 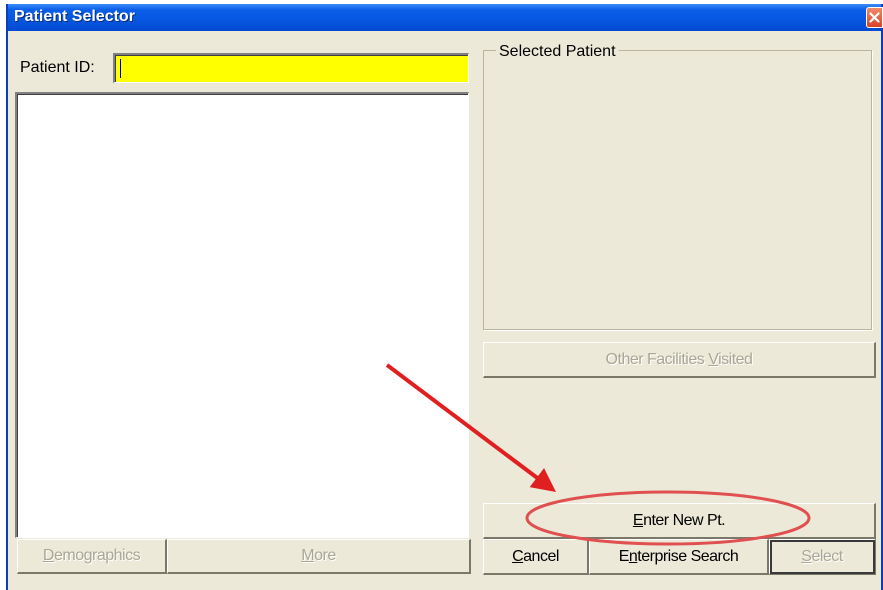 I want to click on title-bar: Patient Selector, so click(x=445, y=17).